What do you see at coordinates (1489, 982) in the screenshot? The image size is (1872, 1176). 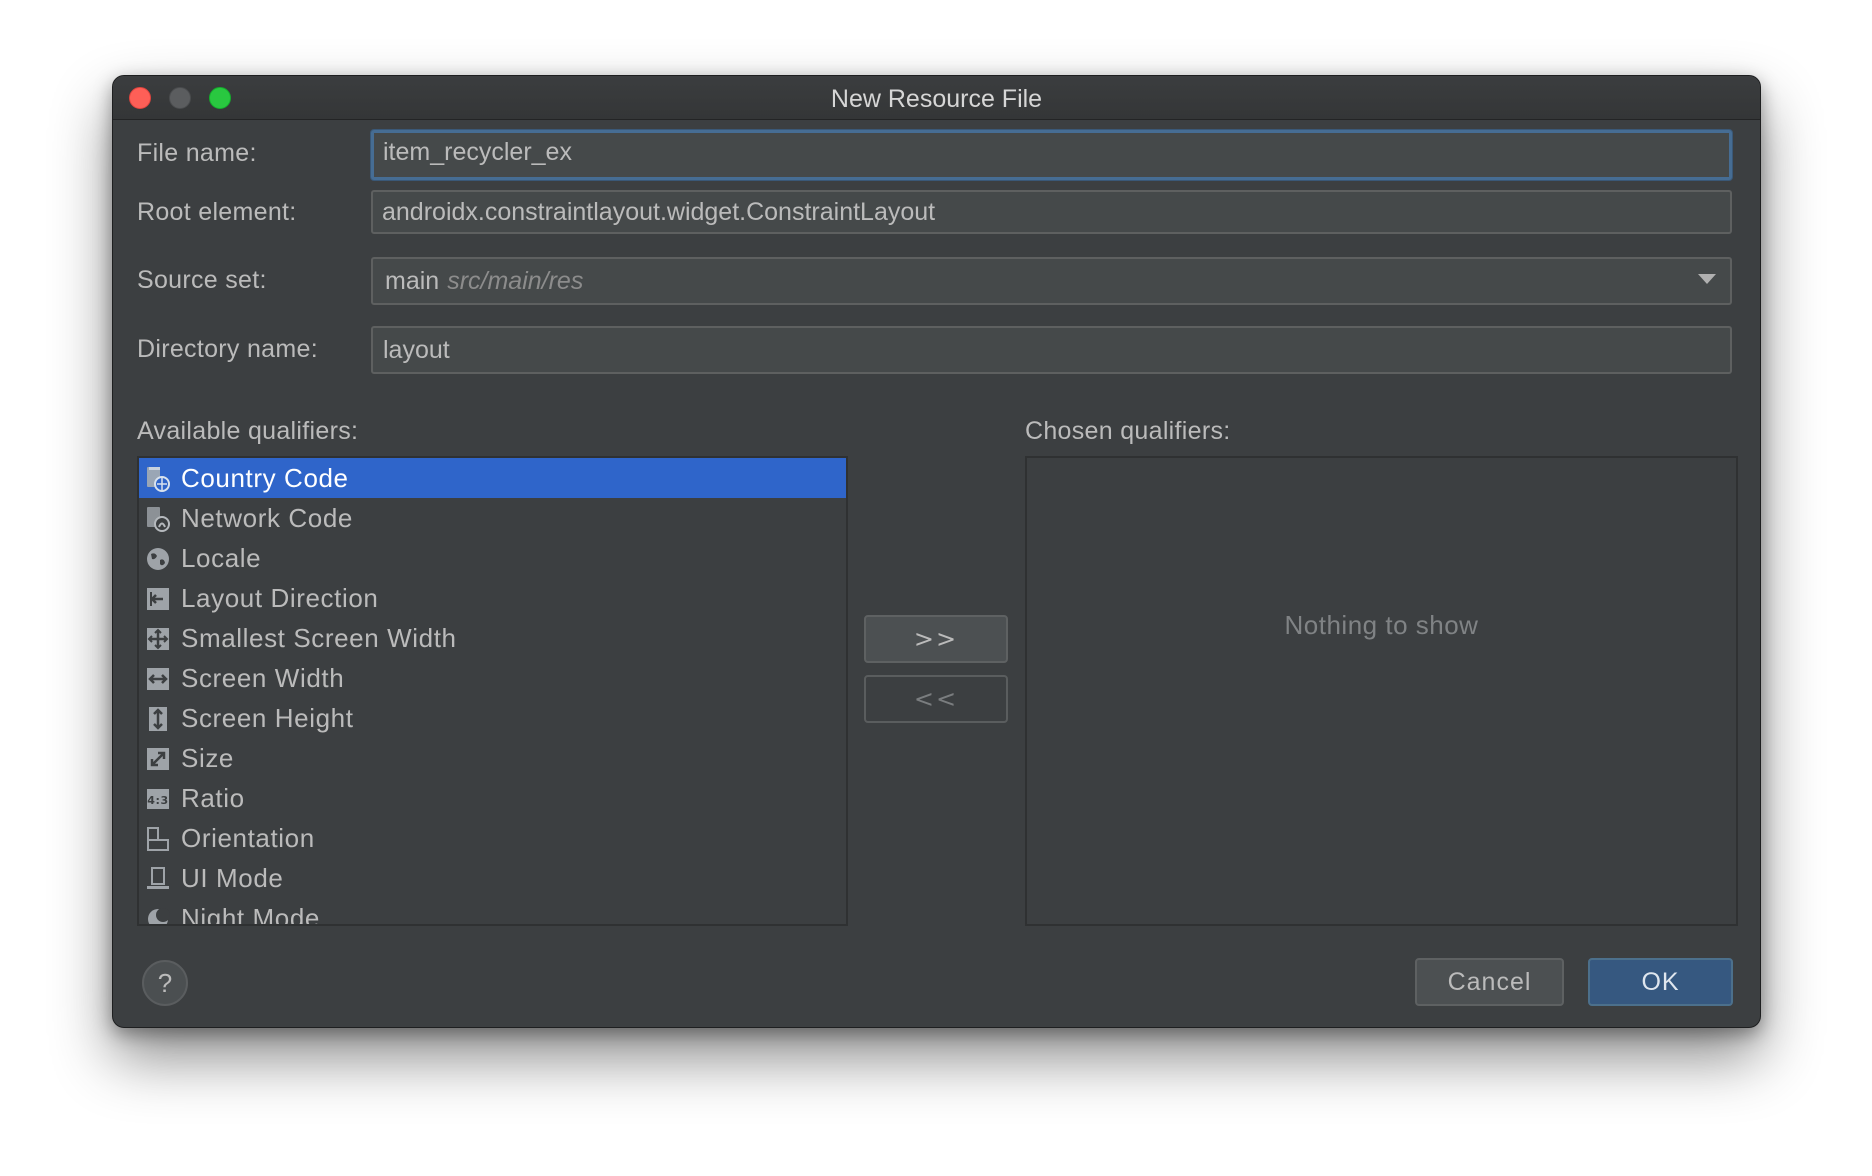 I see `cancel-button: Cancel` at bounding box center [1489, 982].